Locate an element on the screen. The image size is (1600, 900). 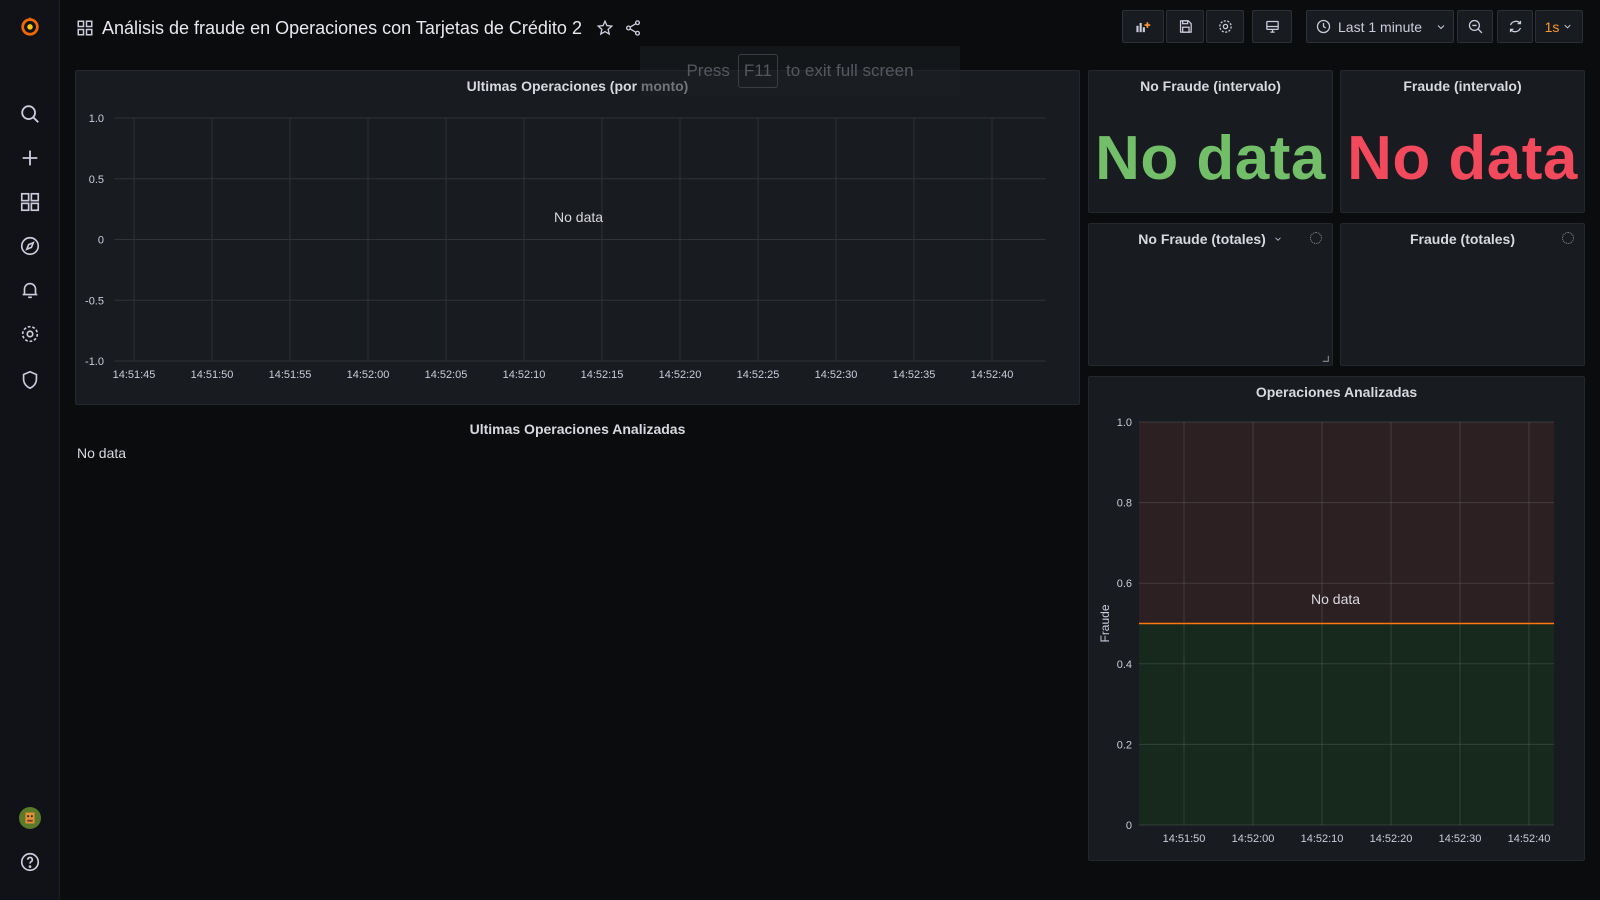
save-button is located at coordinates (1185, 26).